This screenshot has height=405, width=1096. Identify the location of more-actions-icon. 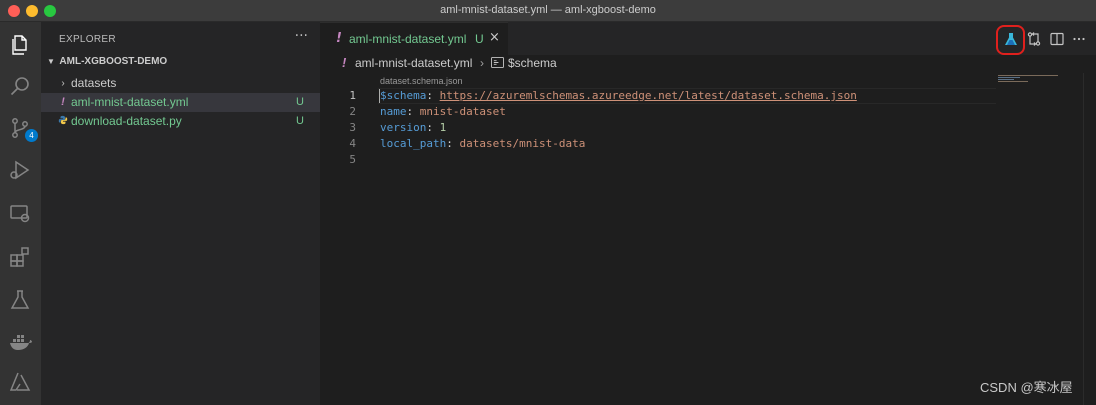
(1079, 39).